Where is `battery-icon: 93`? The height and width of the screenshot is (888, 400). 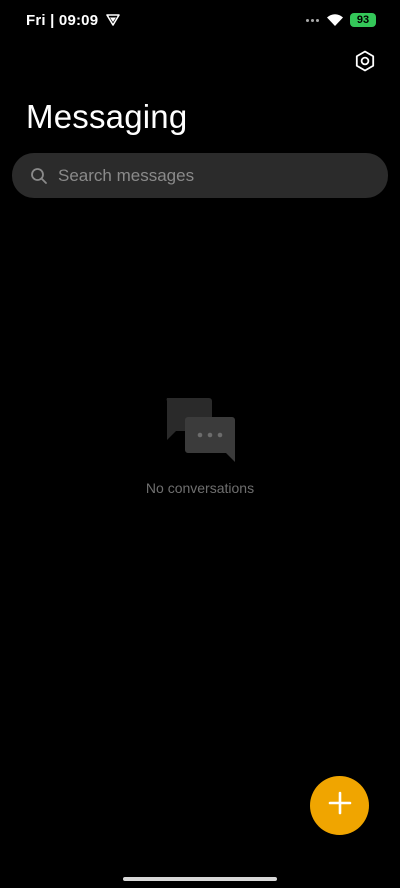
battery-icon: 93 is located at coordinates (363, 20).